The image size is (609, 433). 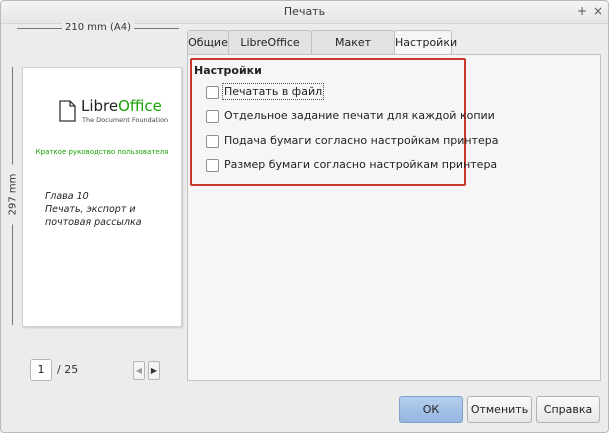 I want to click on height-label: 297 mm, so click(x=13, y=194).